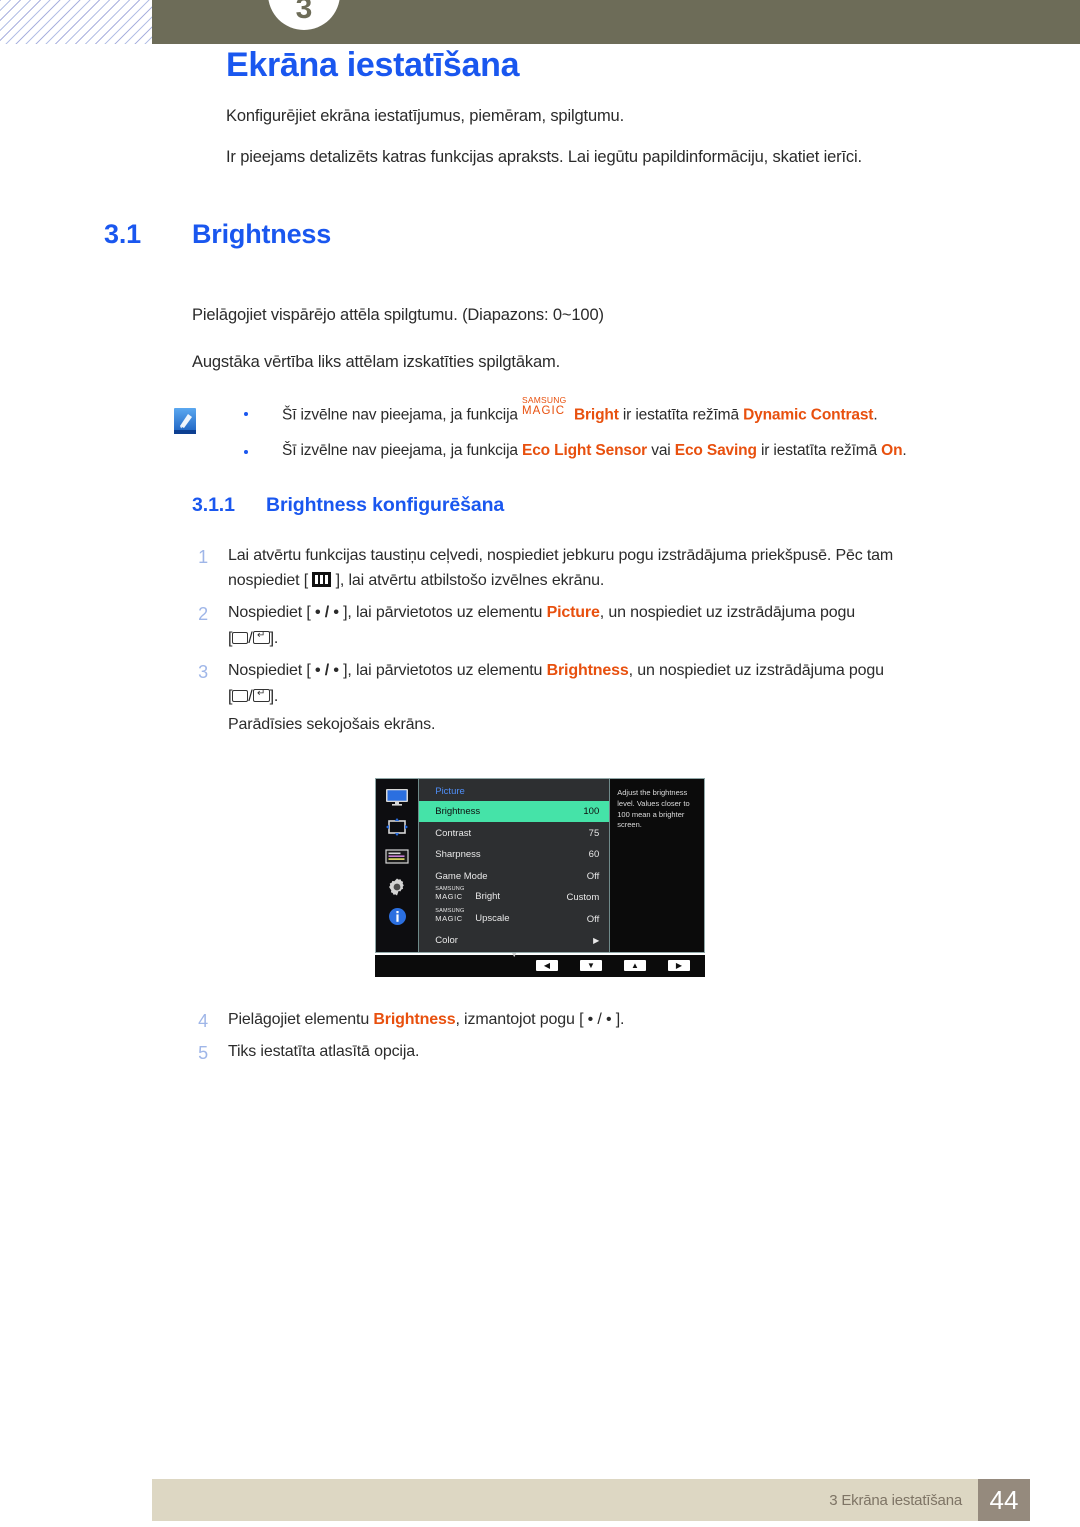  What do you see at coordinates (585, 450) in the screenshot?
I see `note-term-a: Eco Light Sensor` at bounding box center [585, 450].